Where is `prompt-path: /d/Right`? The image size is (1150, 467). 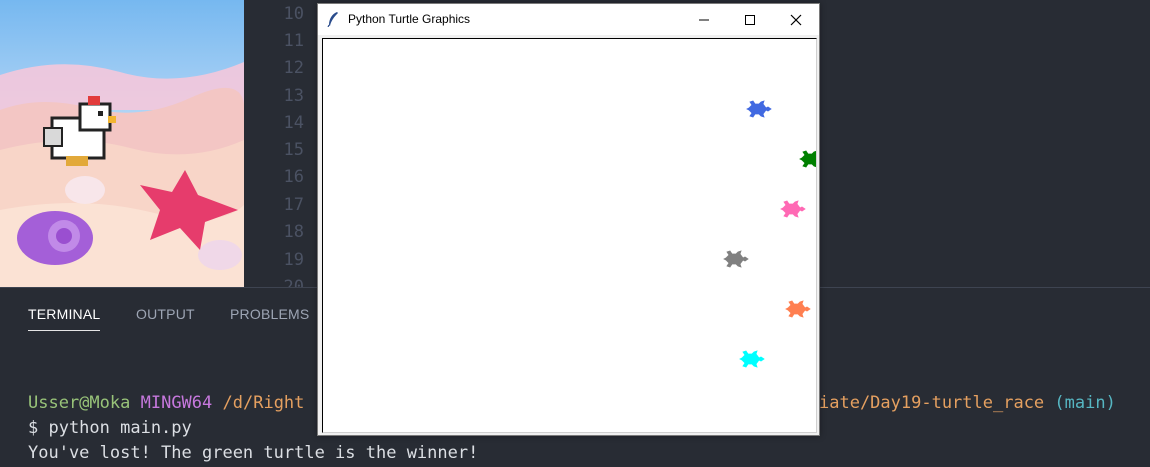
prompt-path: /d/Right is located at coordinates (263, 403).